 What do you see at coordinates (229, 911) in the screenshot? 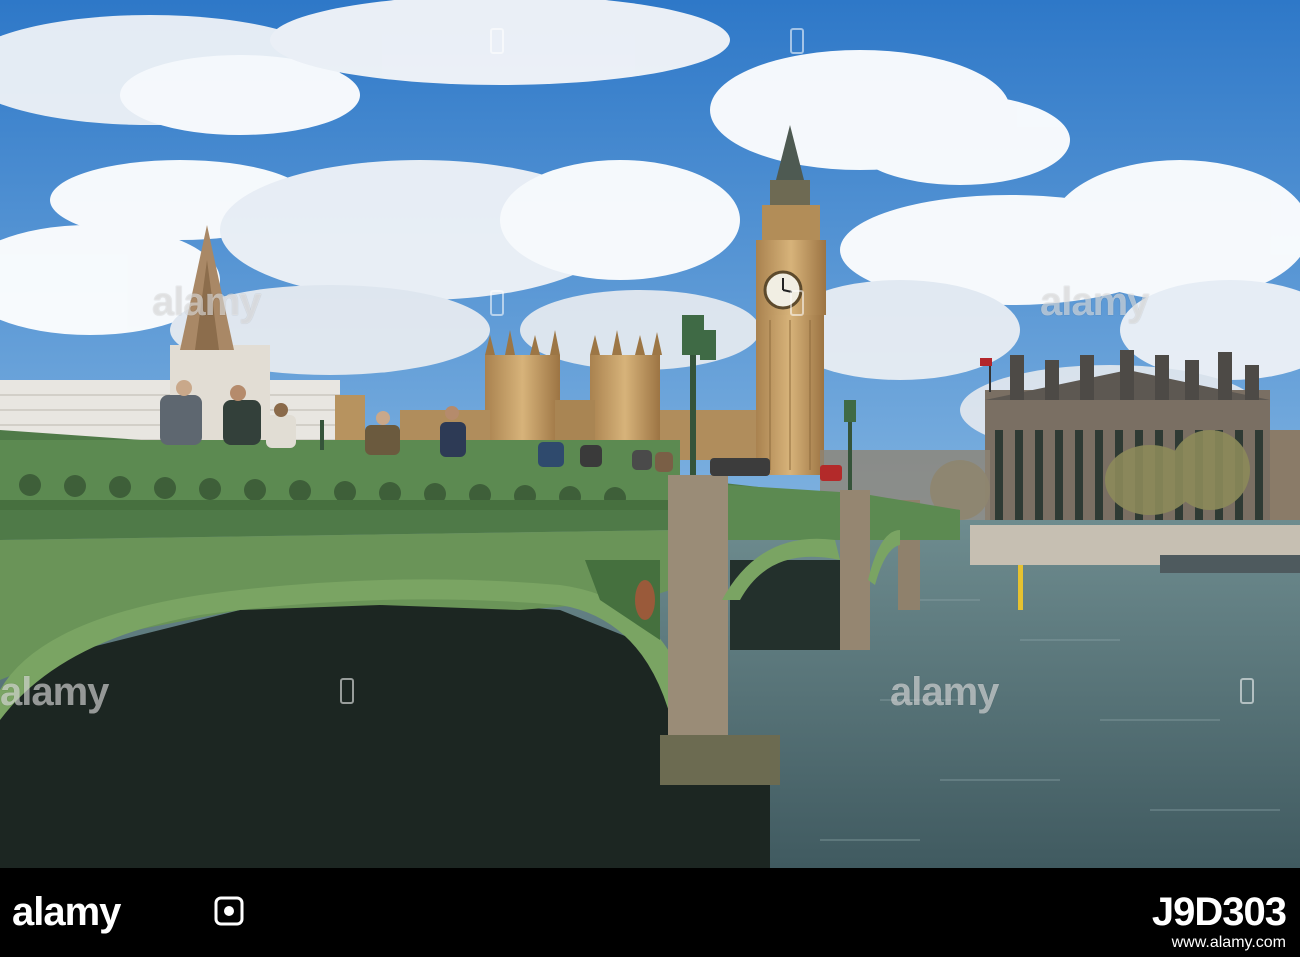
I see `alamy-logo-icon` at bounding box center [229, 911].